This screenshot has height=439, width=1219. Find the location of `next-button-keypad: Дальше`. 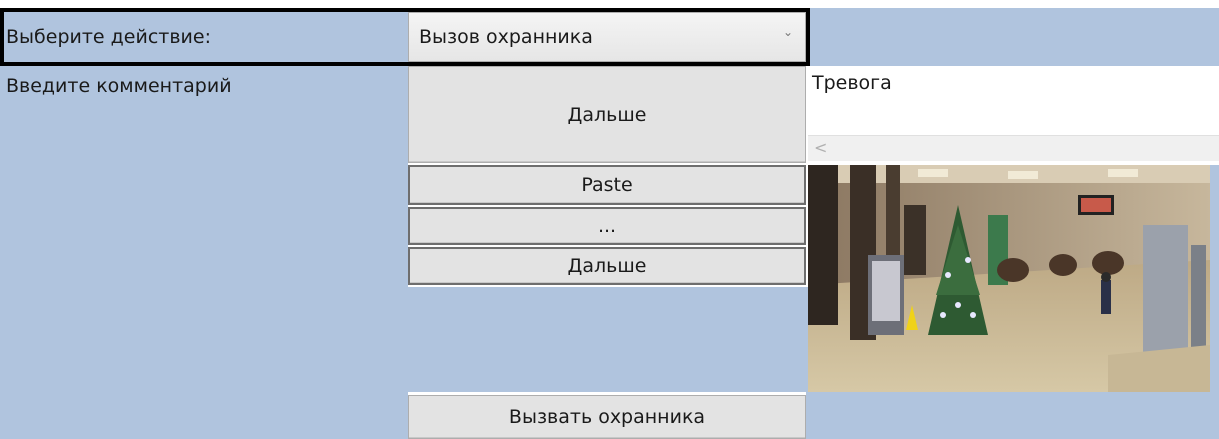

next-button-keypad: Дальше is located at coordinates (607, 266).